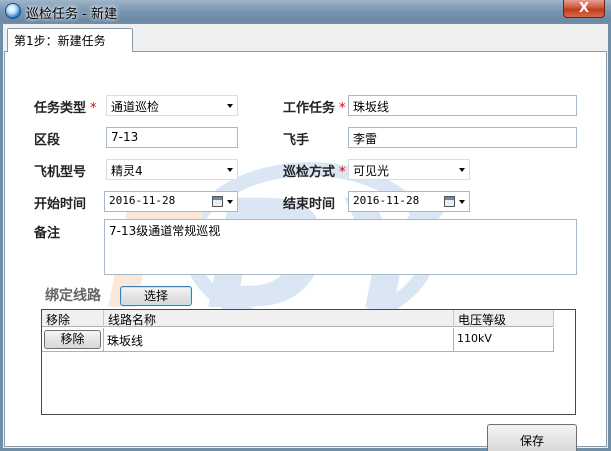 The image size is (611, 451). What do you see at coordinates (172, 105) in the screenshot?
I see `task-type-combo: 通道巡检` at bounding box center [172, 105].